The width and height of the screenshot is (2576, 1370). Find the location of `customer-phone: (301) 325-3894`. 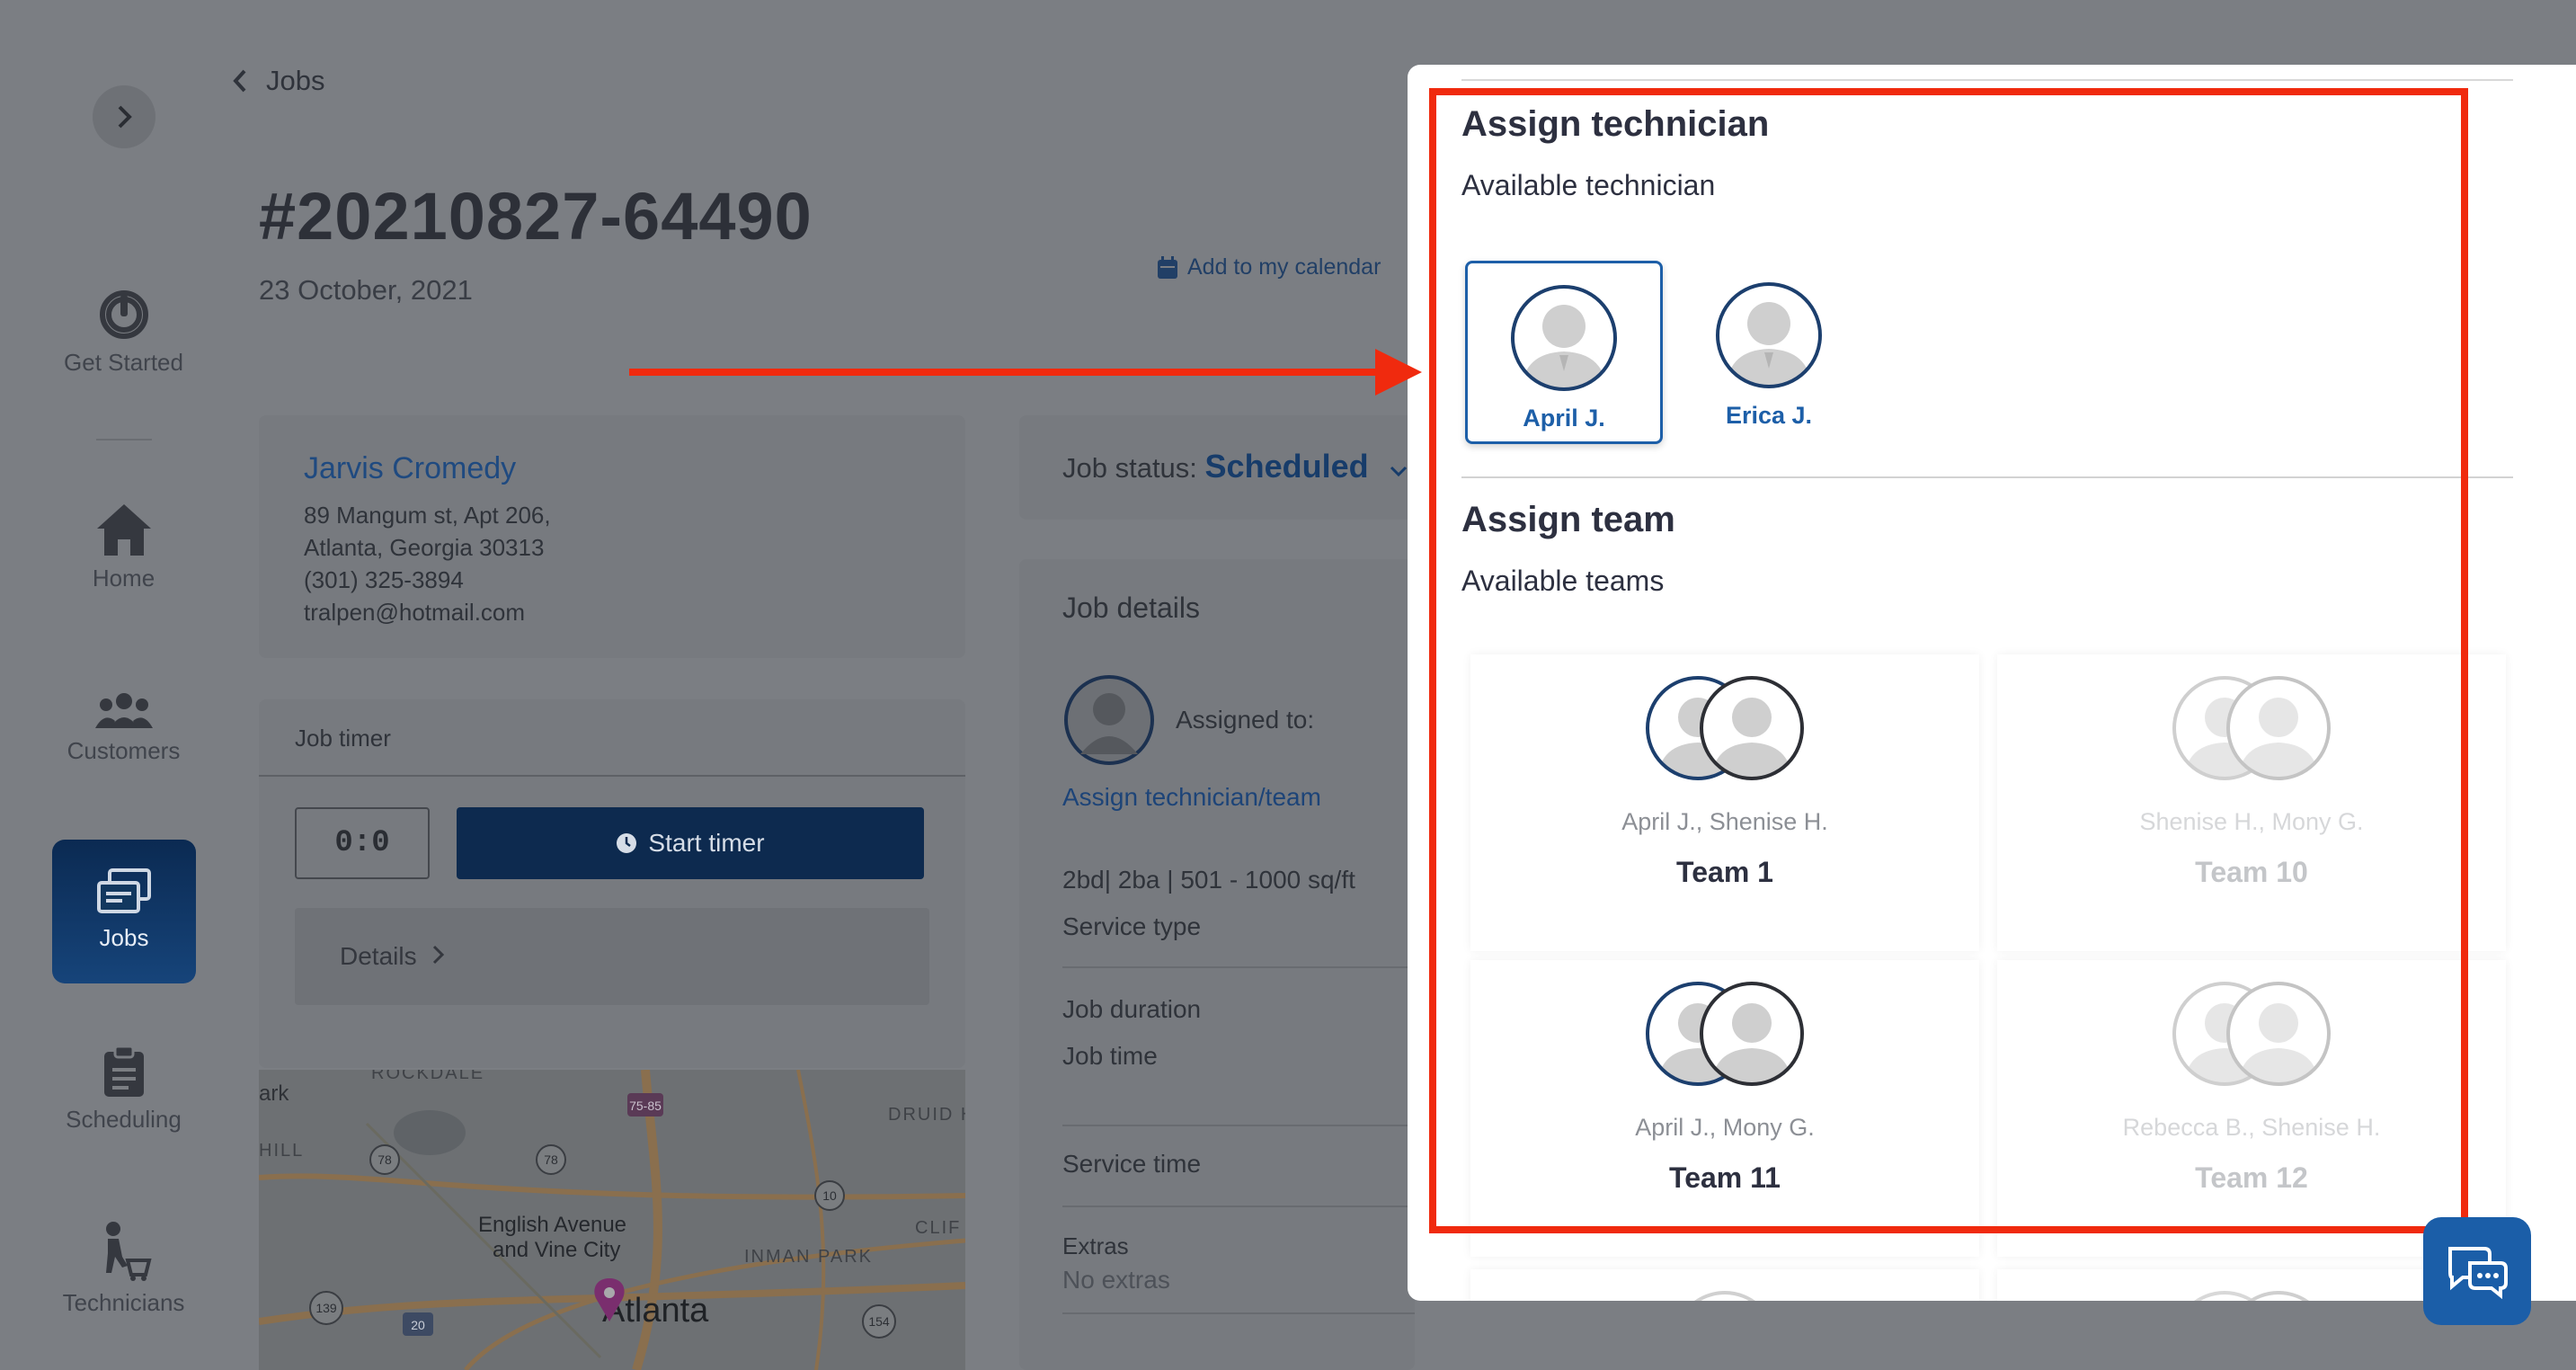

customer-phone: (301) 325-3894 is located at coordinates (384, 579).